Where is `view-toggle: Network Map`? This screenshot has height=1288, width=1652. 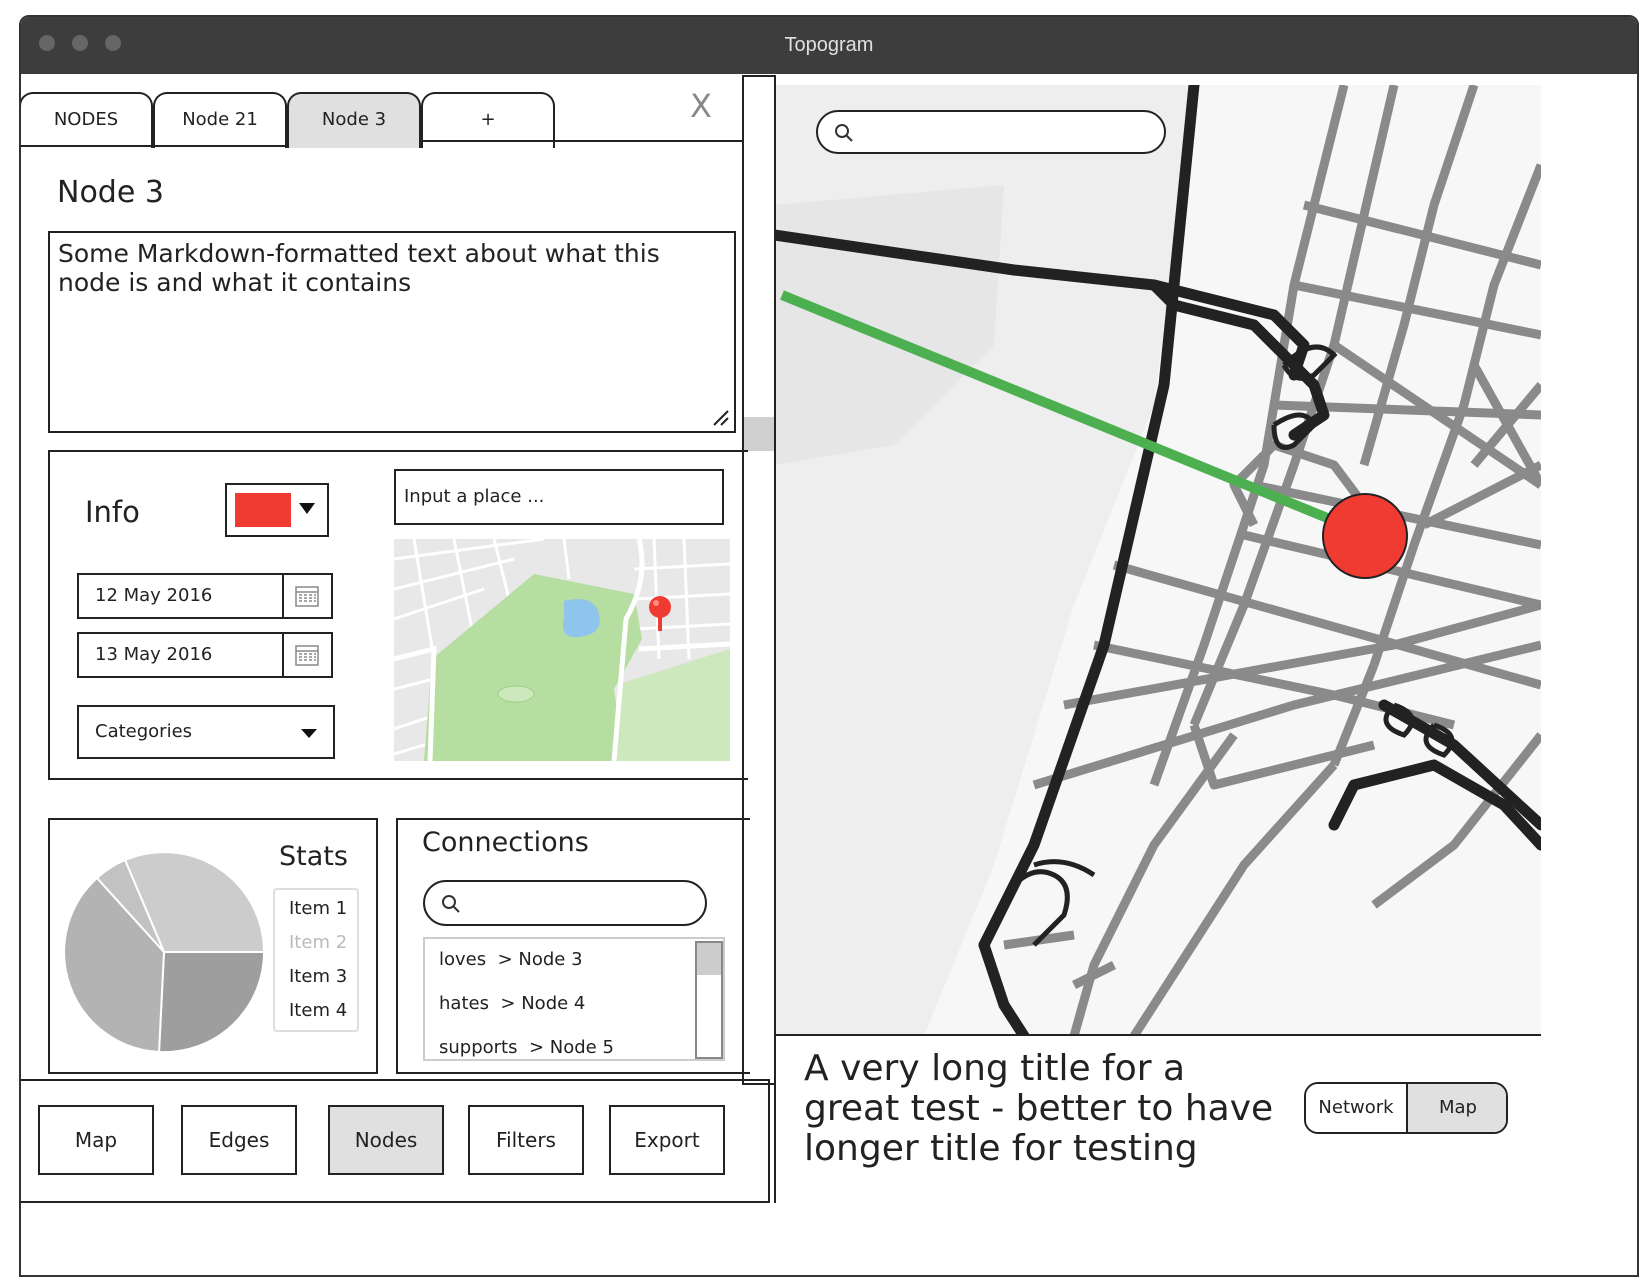
view-toggle: Network Map is located at coordinates (1406, 1108).